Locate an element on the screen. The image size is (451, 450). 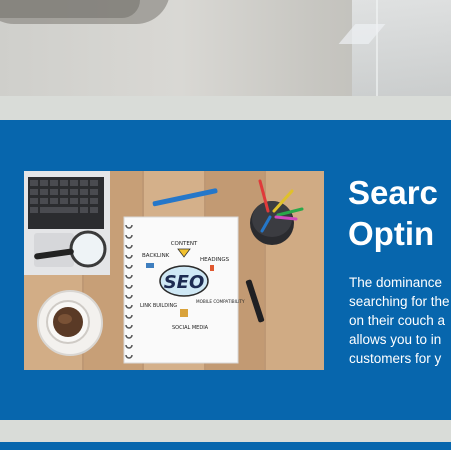
divider-band-top is located at coordinates (225, 108).